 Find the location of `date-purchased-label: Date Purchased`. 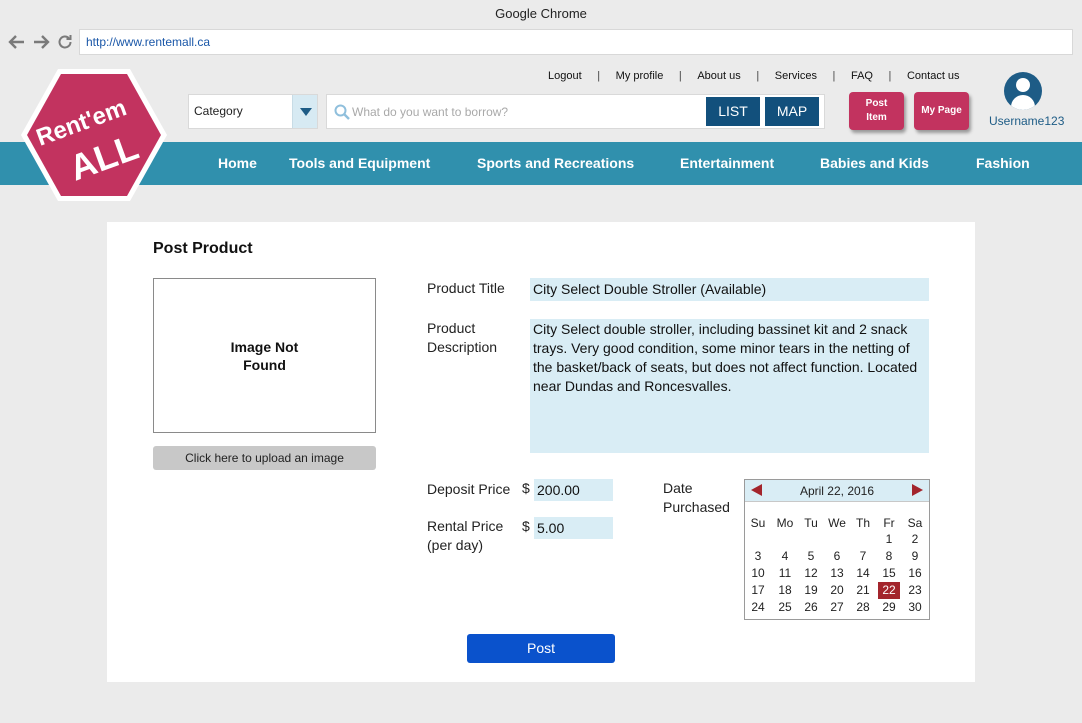

date-purchased-label: Date Purchased is located at coordinates (696, 497).